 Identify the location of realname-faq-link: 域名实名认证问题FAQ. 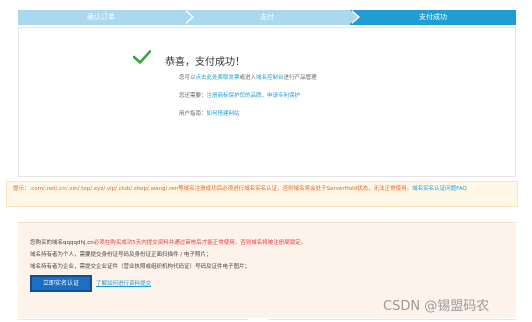
(439, 189).